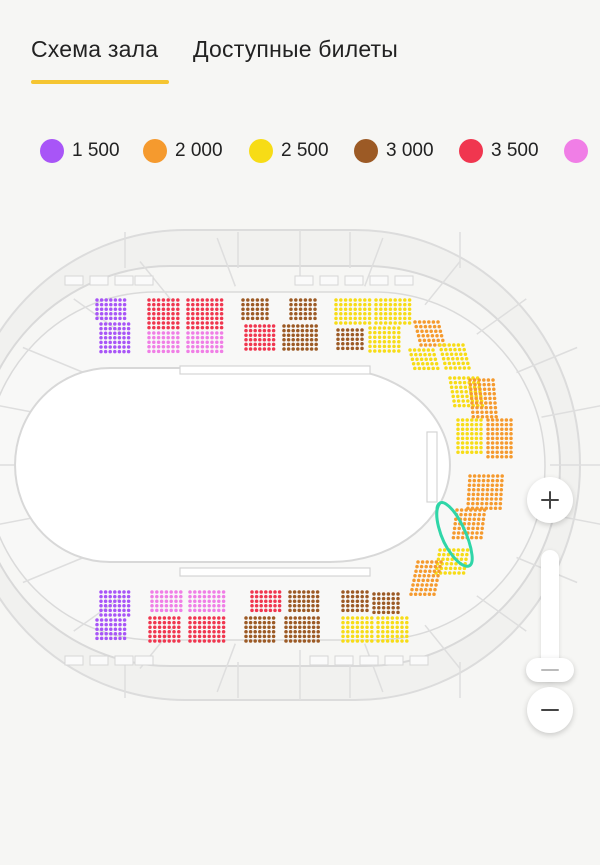  I want to click on skybox, so click(124, 280).